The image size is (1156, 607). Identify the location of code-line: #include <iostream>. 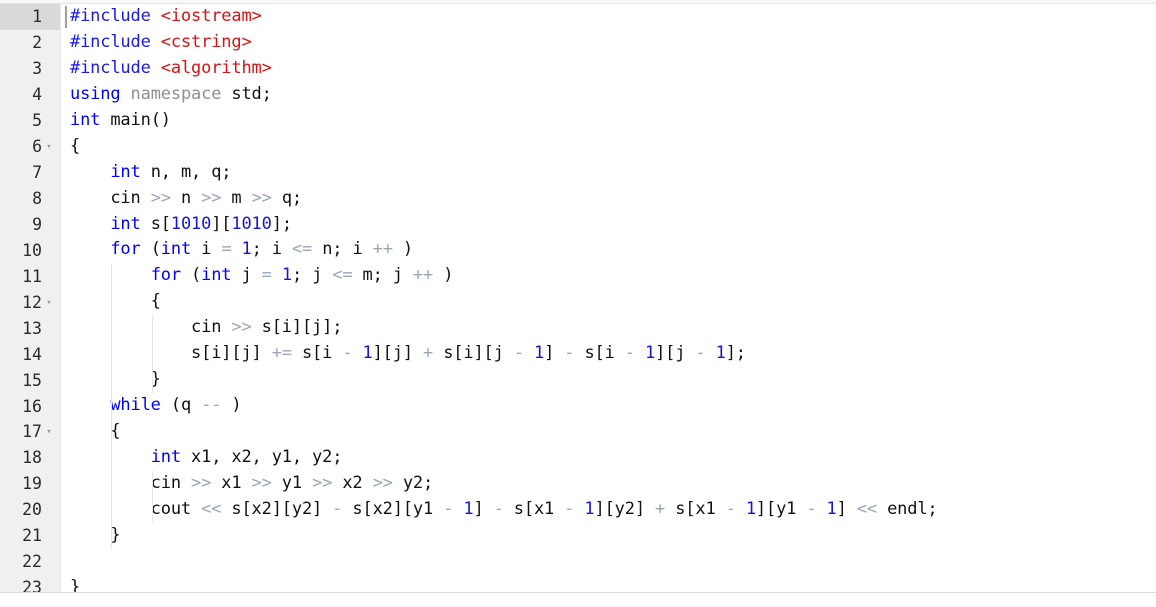
(613, 17).